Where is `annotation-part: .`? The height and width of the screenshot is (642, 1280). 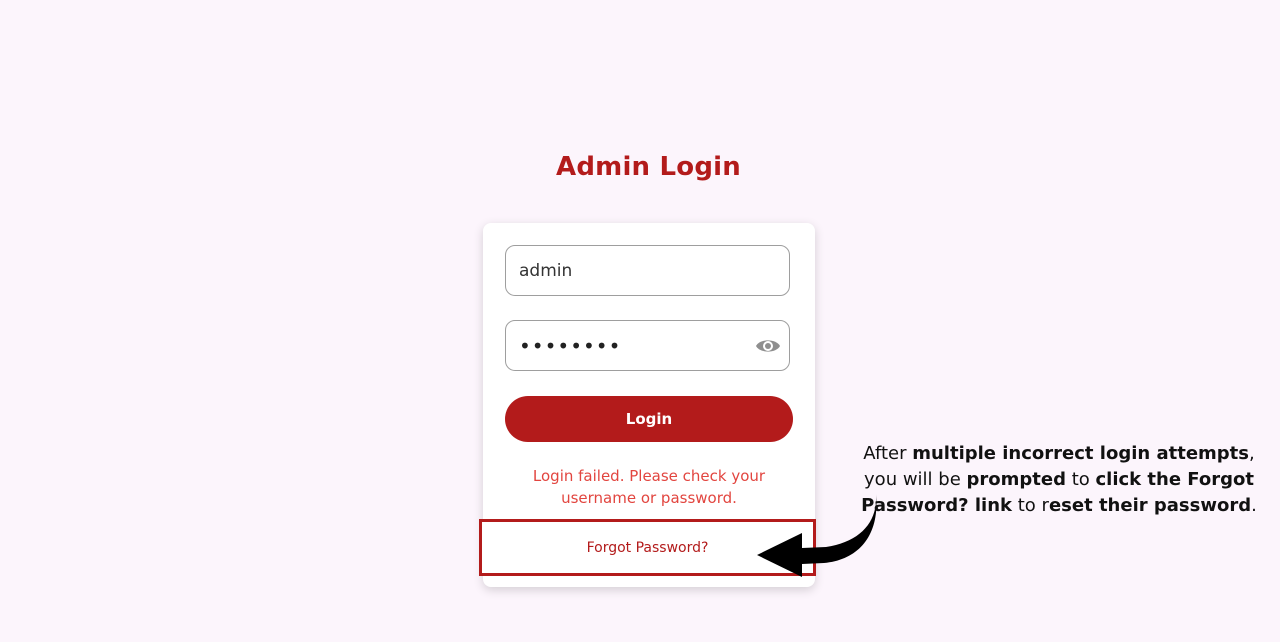
annotation-part: . is located at coordinates (1254, 505).